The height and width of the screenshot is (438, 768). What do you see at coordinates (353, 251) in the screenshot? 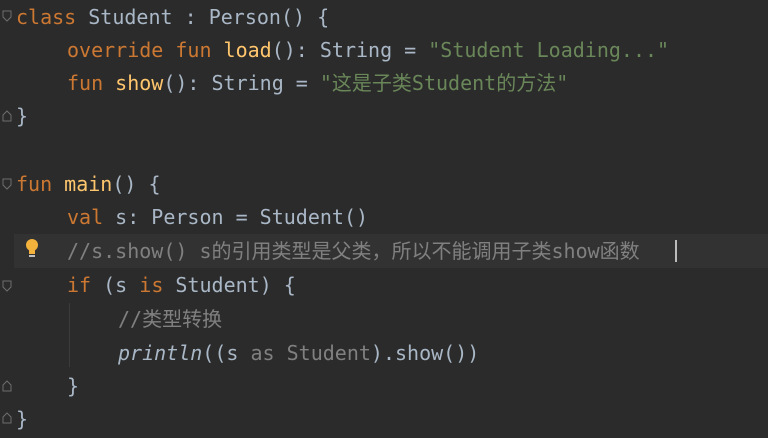
I see `comment: //s.show() s的引用类型是父类，所以不能调用子类show函数` at bounding box center [353, 251].